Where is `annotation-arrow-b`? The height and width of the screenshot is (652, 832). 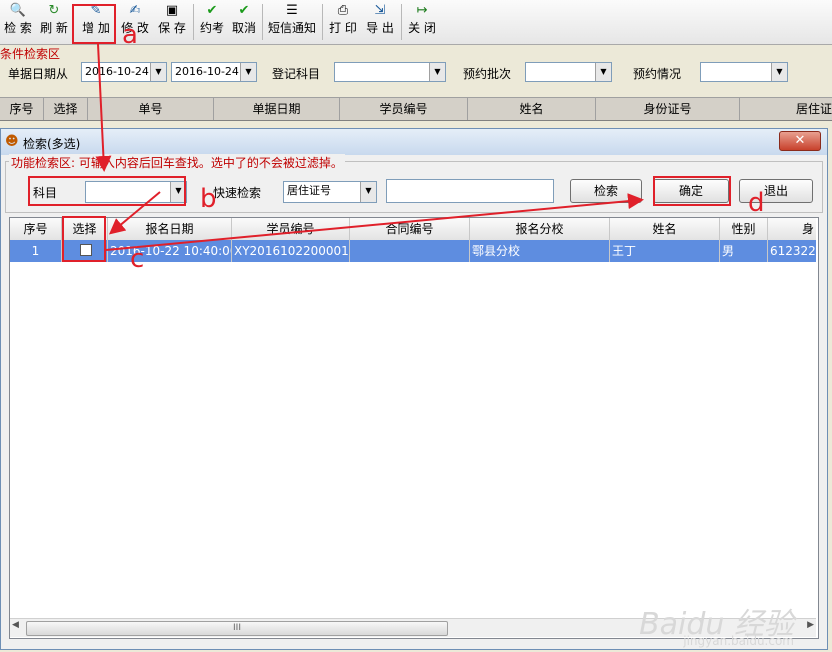 annotation-arrow-b is located at coordinates (134, 213).